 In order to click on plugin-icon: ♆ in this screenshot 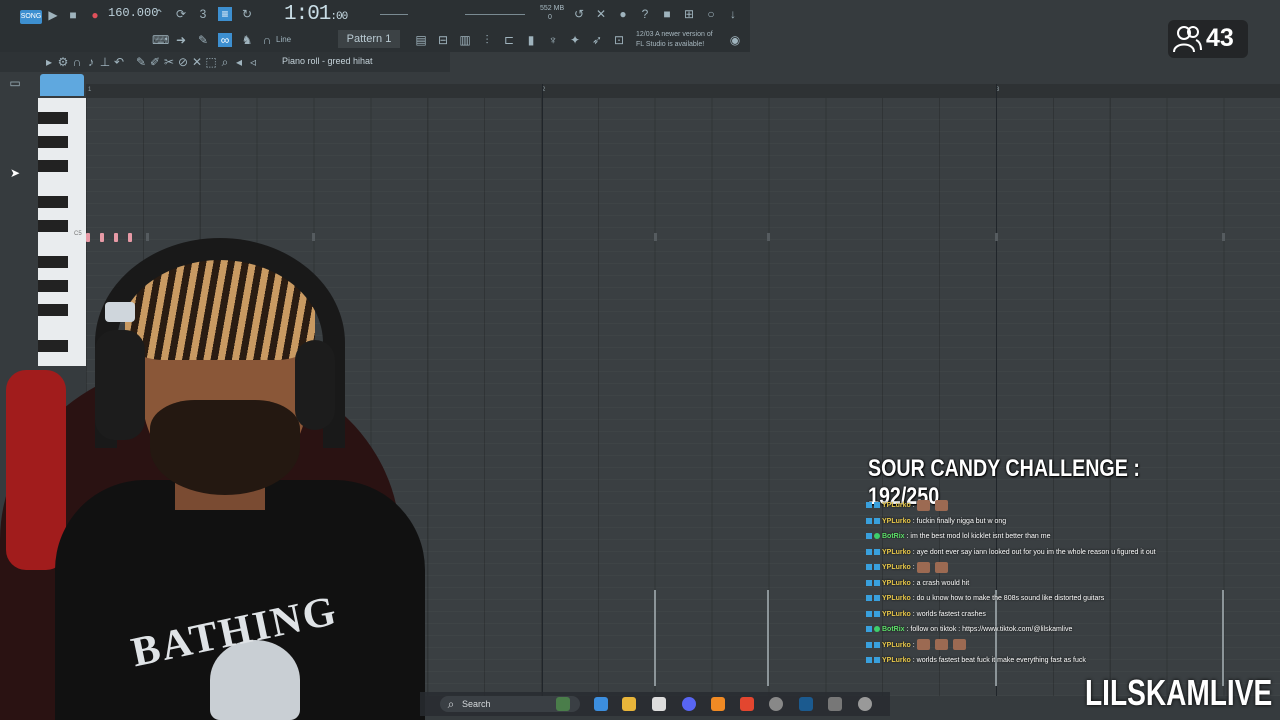, I will do `click(553, 40)`.